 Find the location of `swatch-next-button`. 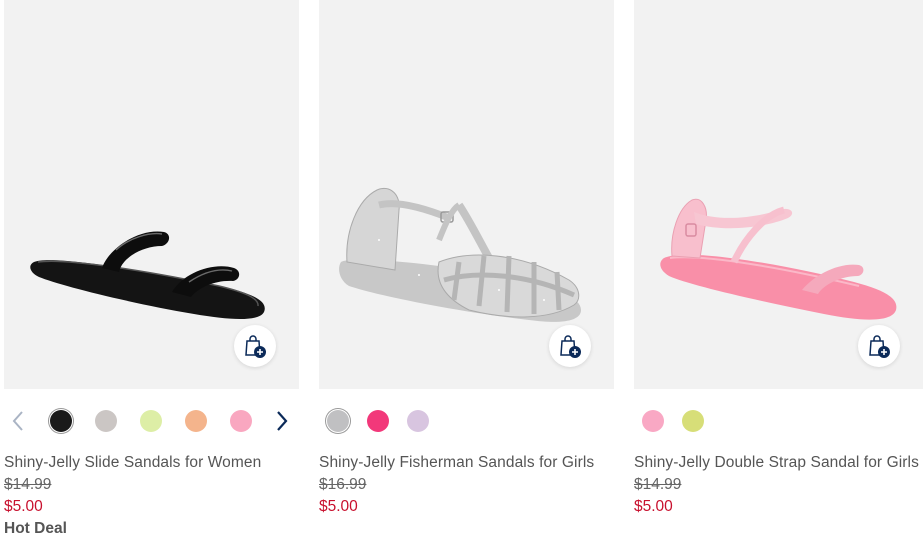

swatch-next-button is located at coordinates (282, 421).